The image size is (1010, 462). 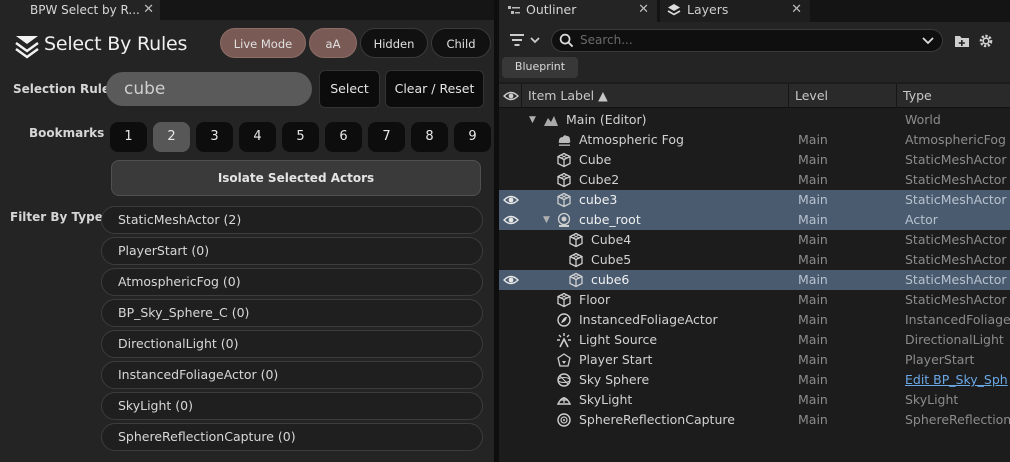 I want to click on row-type: InstancedFoliage, so click(x=957, y=319).